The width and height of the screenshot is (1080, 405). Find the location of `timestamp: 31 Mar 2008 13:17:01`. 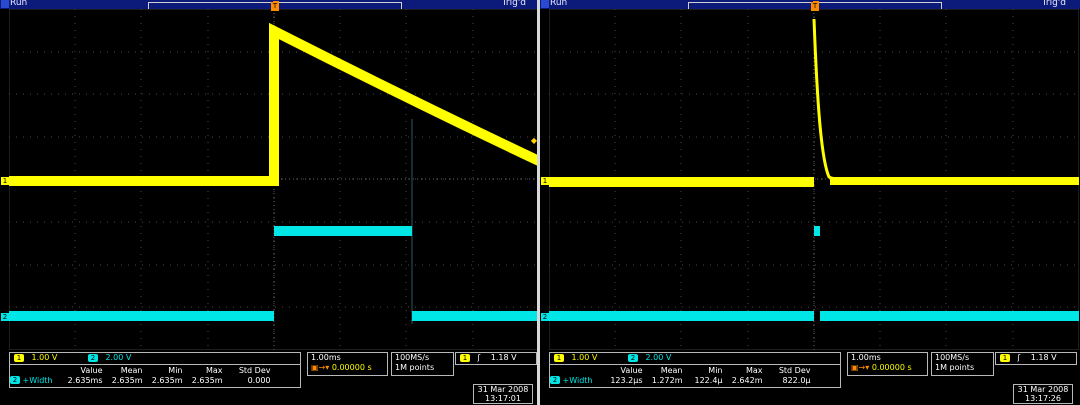

timestamp: 31 Mar 2008 13:17:01 is located at coordinates (503, 394).